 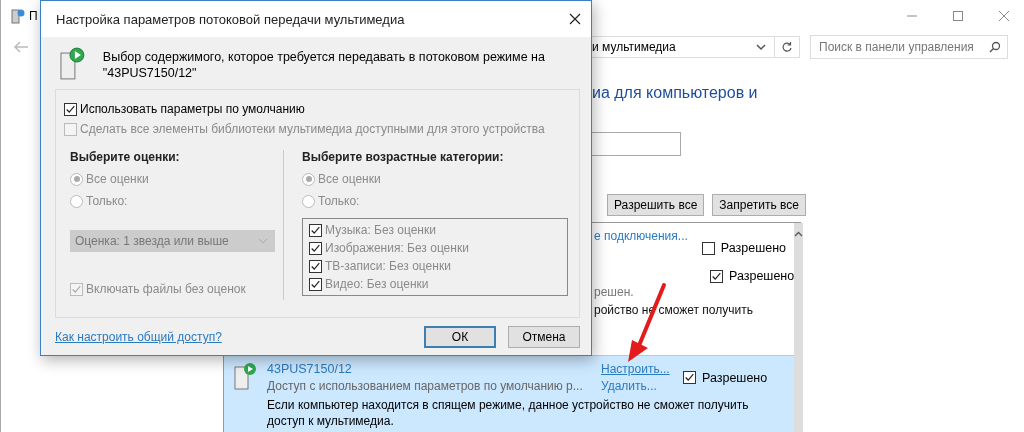 I want to click on help-link: Как настроить общий доступ?, so click(x=138, y=337).